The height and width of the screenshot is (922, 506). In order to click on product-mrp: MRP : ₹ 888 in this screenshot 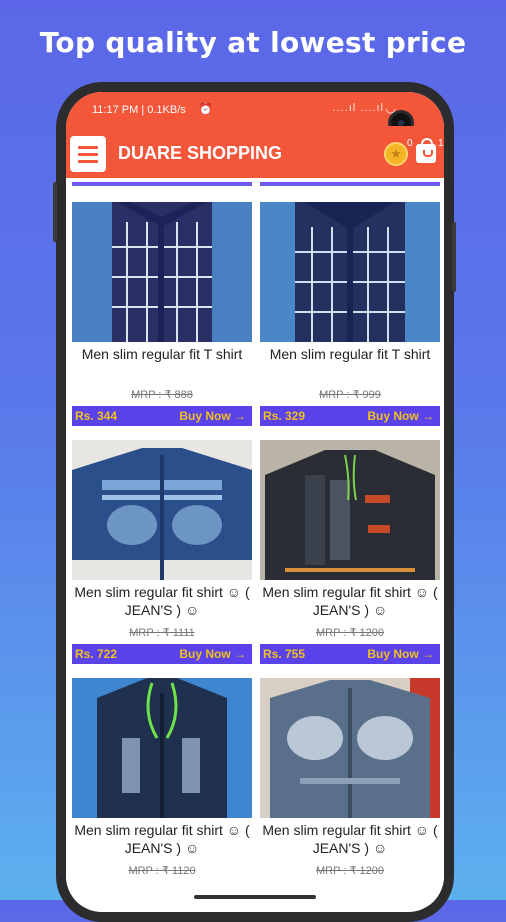, I will do `click(162, 395)`.